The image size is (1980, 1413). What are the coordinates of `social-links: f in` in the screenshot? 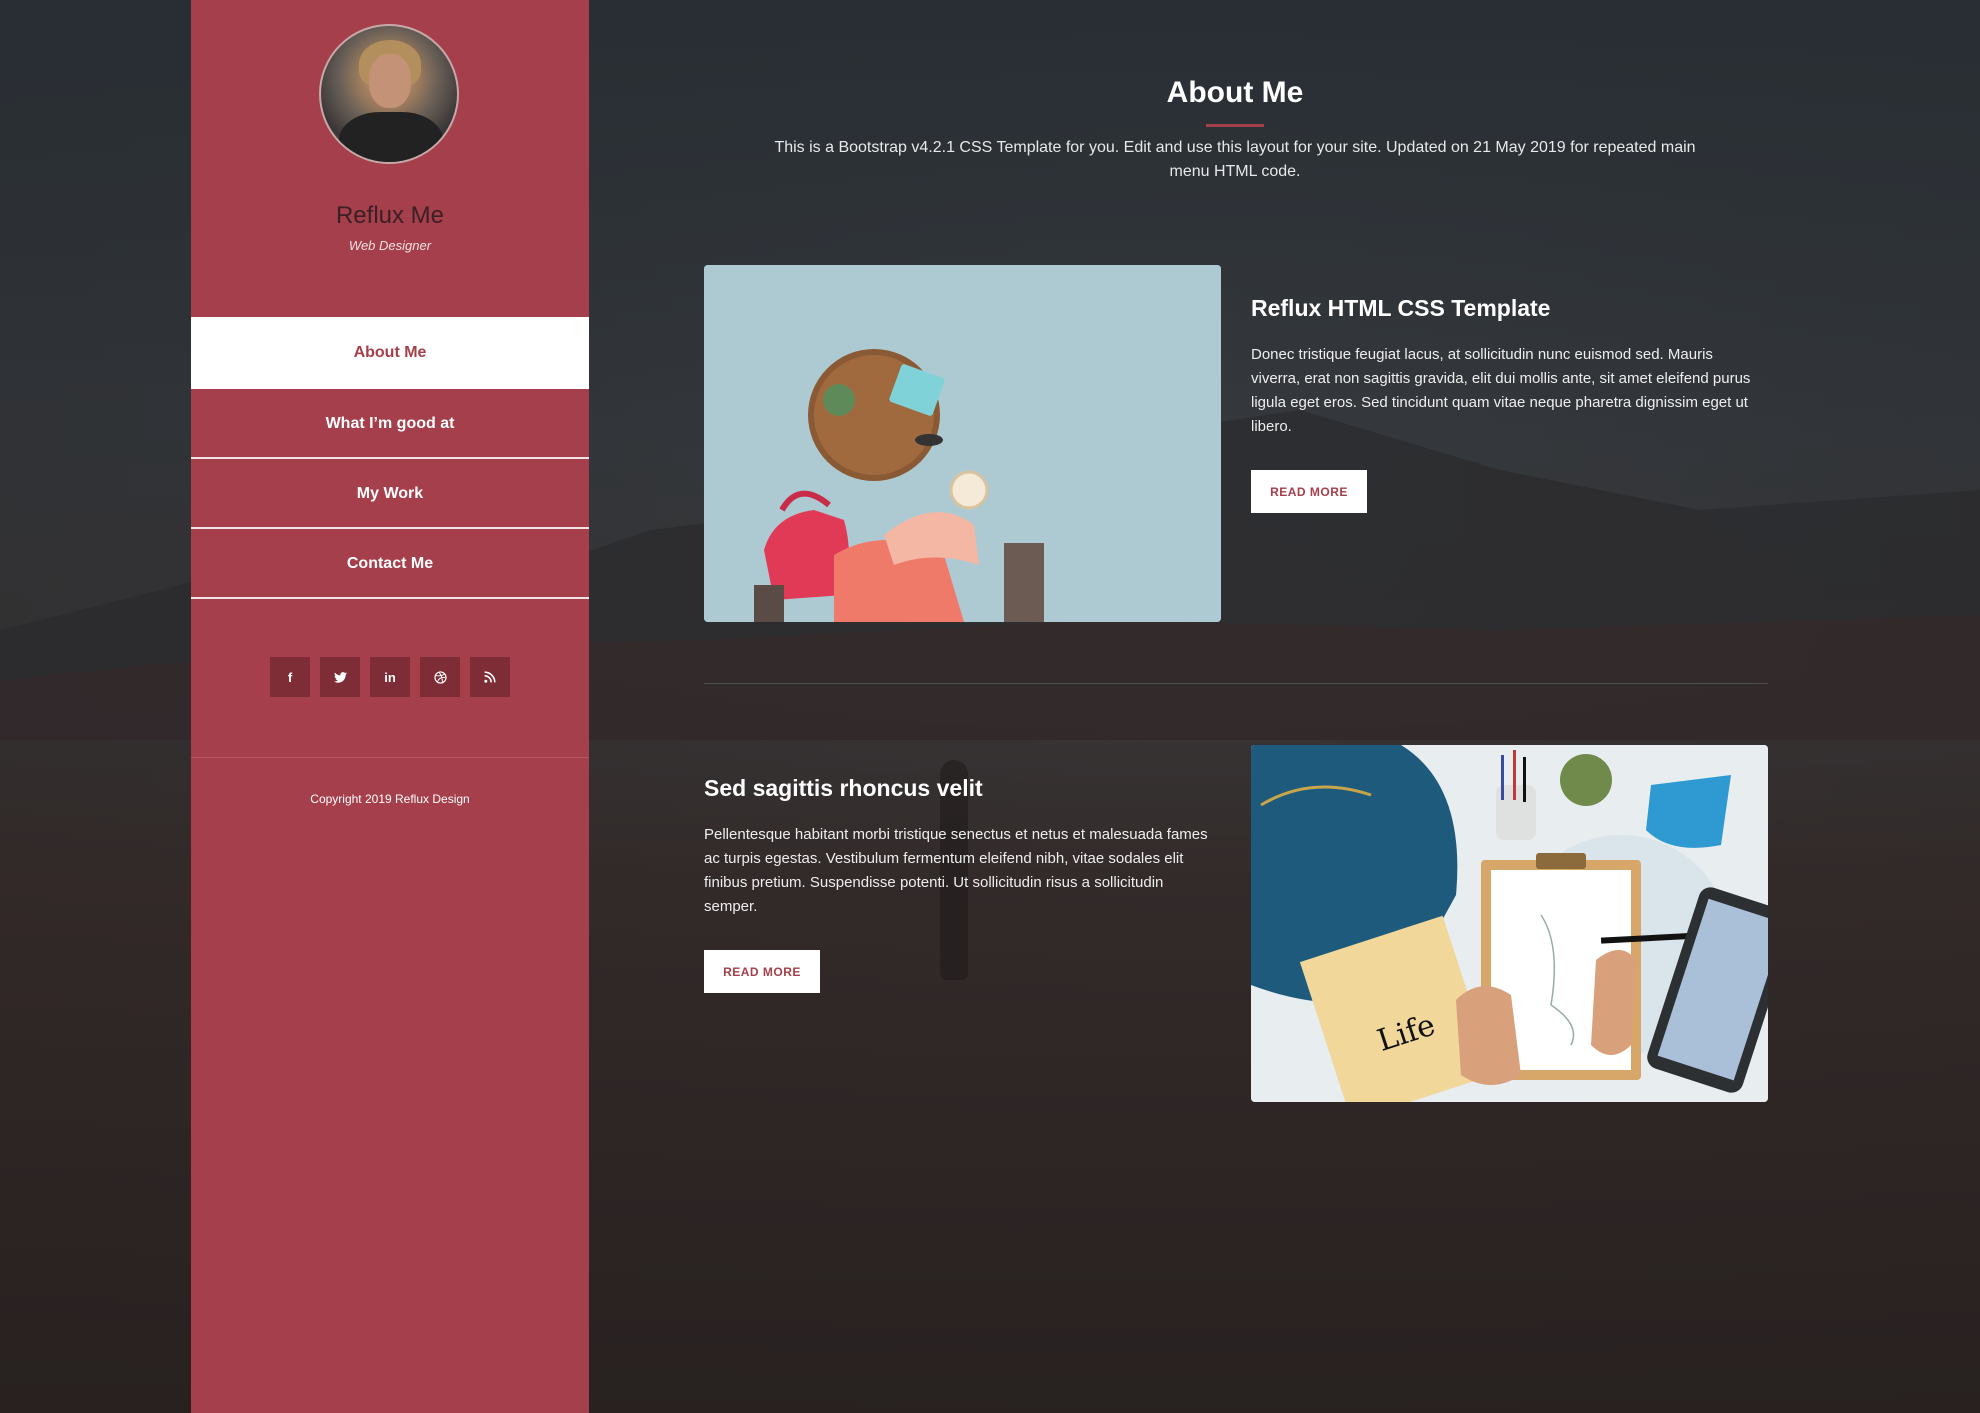 It's located at (390, 677).